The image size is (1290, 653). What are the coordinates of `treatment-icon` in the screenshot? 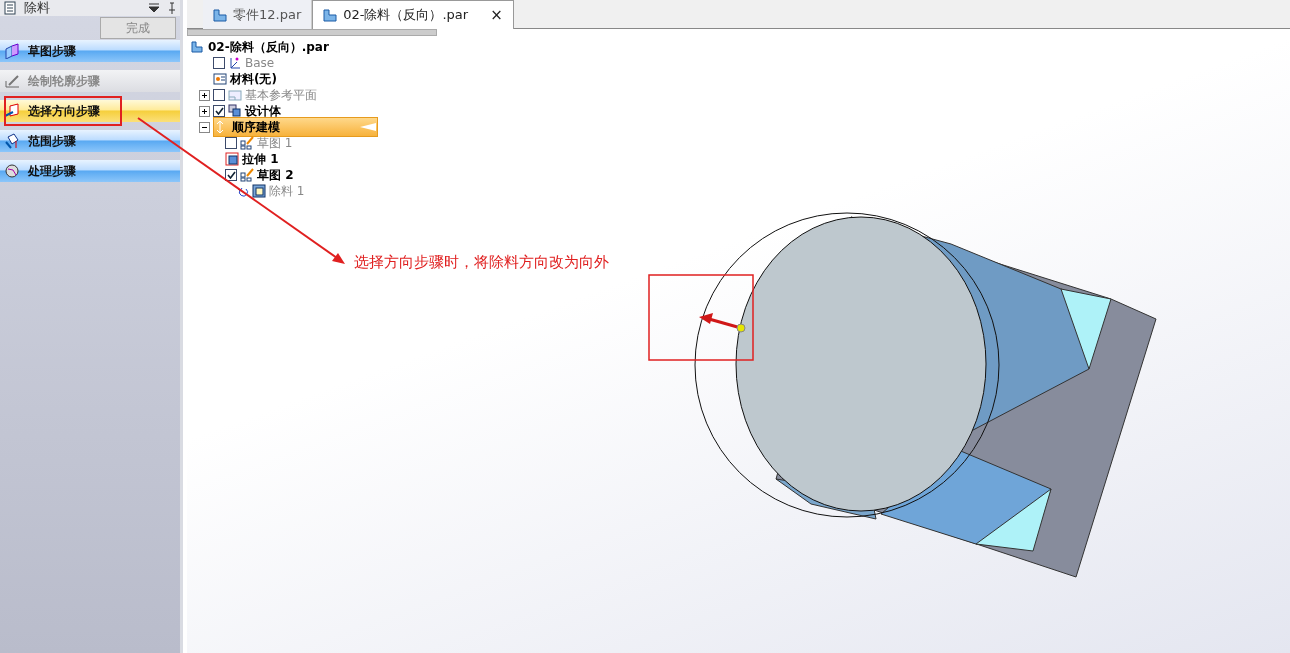 It's located at (12, 171).